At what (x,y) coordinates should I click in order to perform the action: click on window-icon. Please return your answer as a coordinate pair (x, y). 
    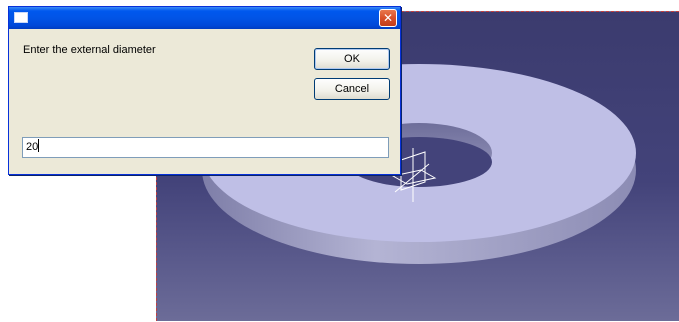
    Looking at the image, I should click on (21, 17).